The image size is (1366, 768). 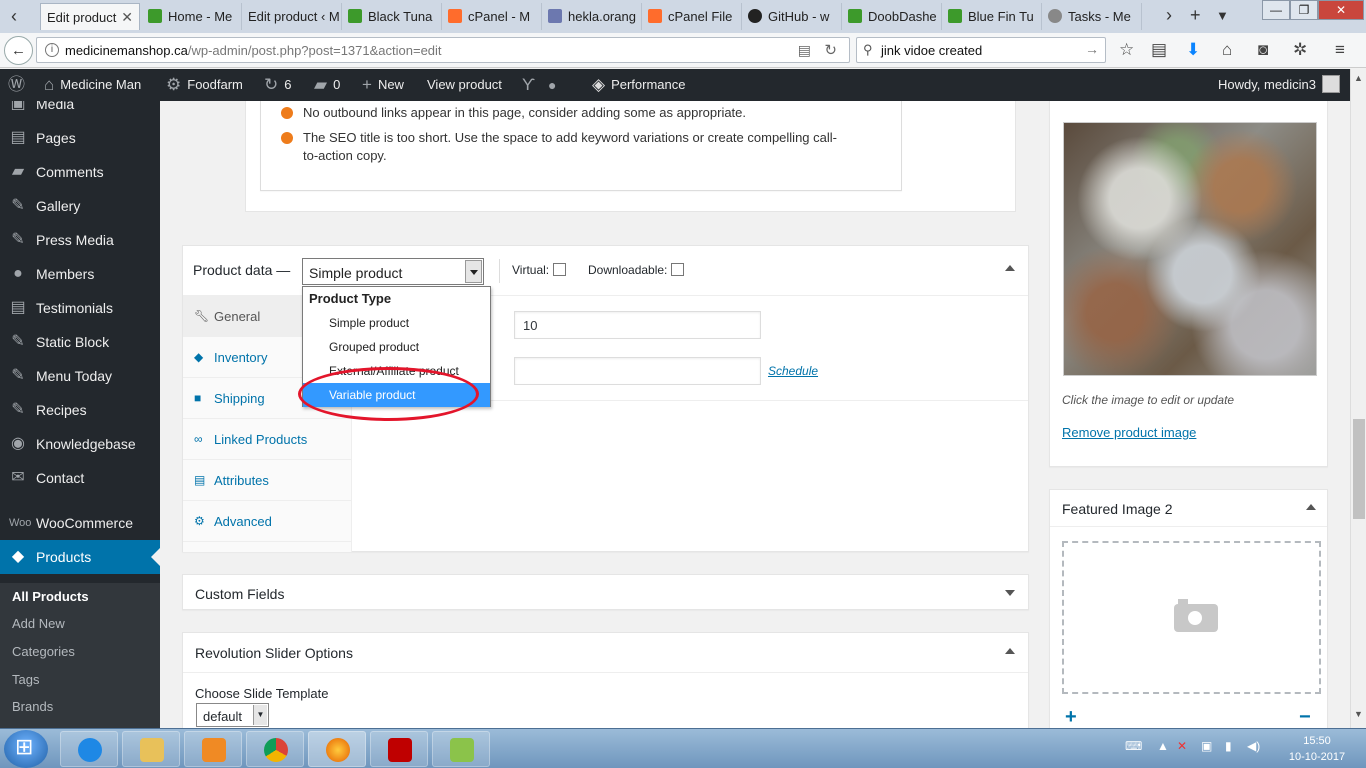 What do you see at coordinates (204, 85) in the screenshot?
I see `admin-bar-theme: ⚙ Foodfarm` at bounding box center [204, 85].